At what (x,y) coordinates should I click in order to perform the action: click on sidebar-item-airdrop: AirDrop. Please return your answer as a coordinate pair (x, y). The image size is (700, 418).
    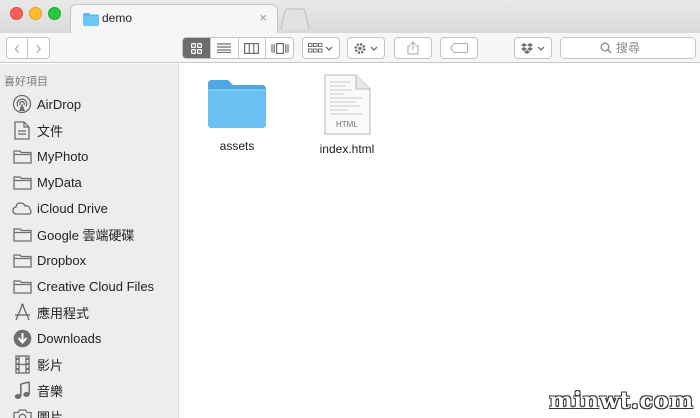
    Looking at the image, I should click on (89, 104).